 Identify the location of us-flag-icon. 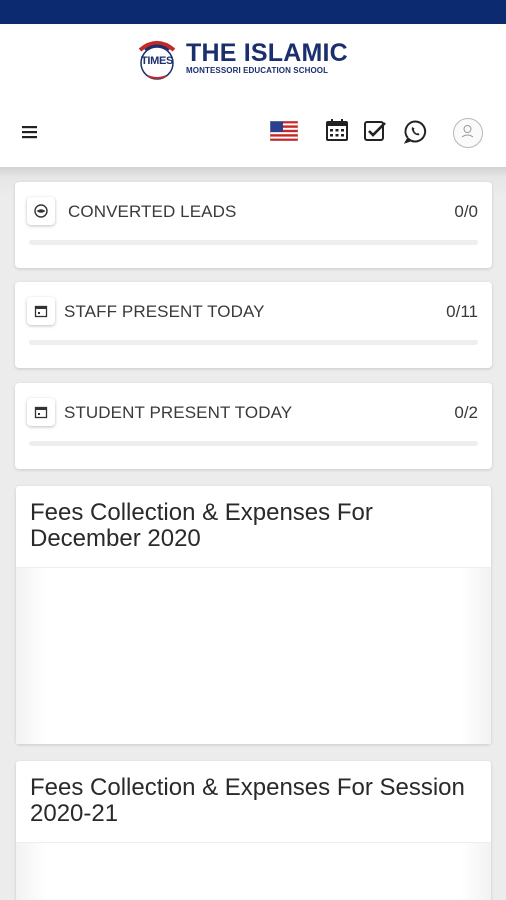
(284, 131).